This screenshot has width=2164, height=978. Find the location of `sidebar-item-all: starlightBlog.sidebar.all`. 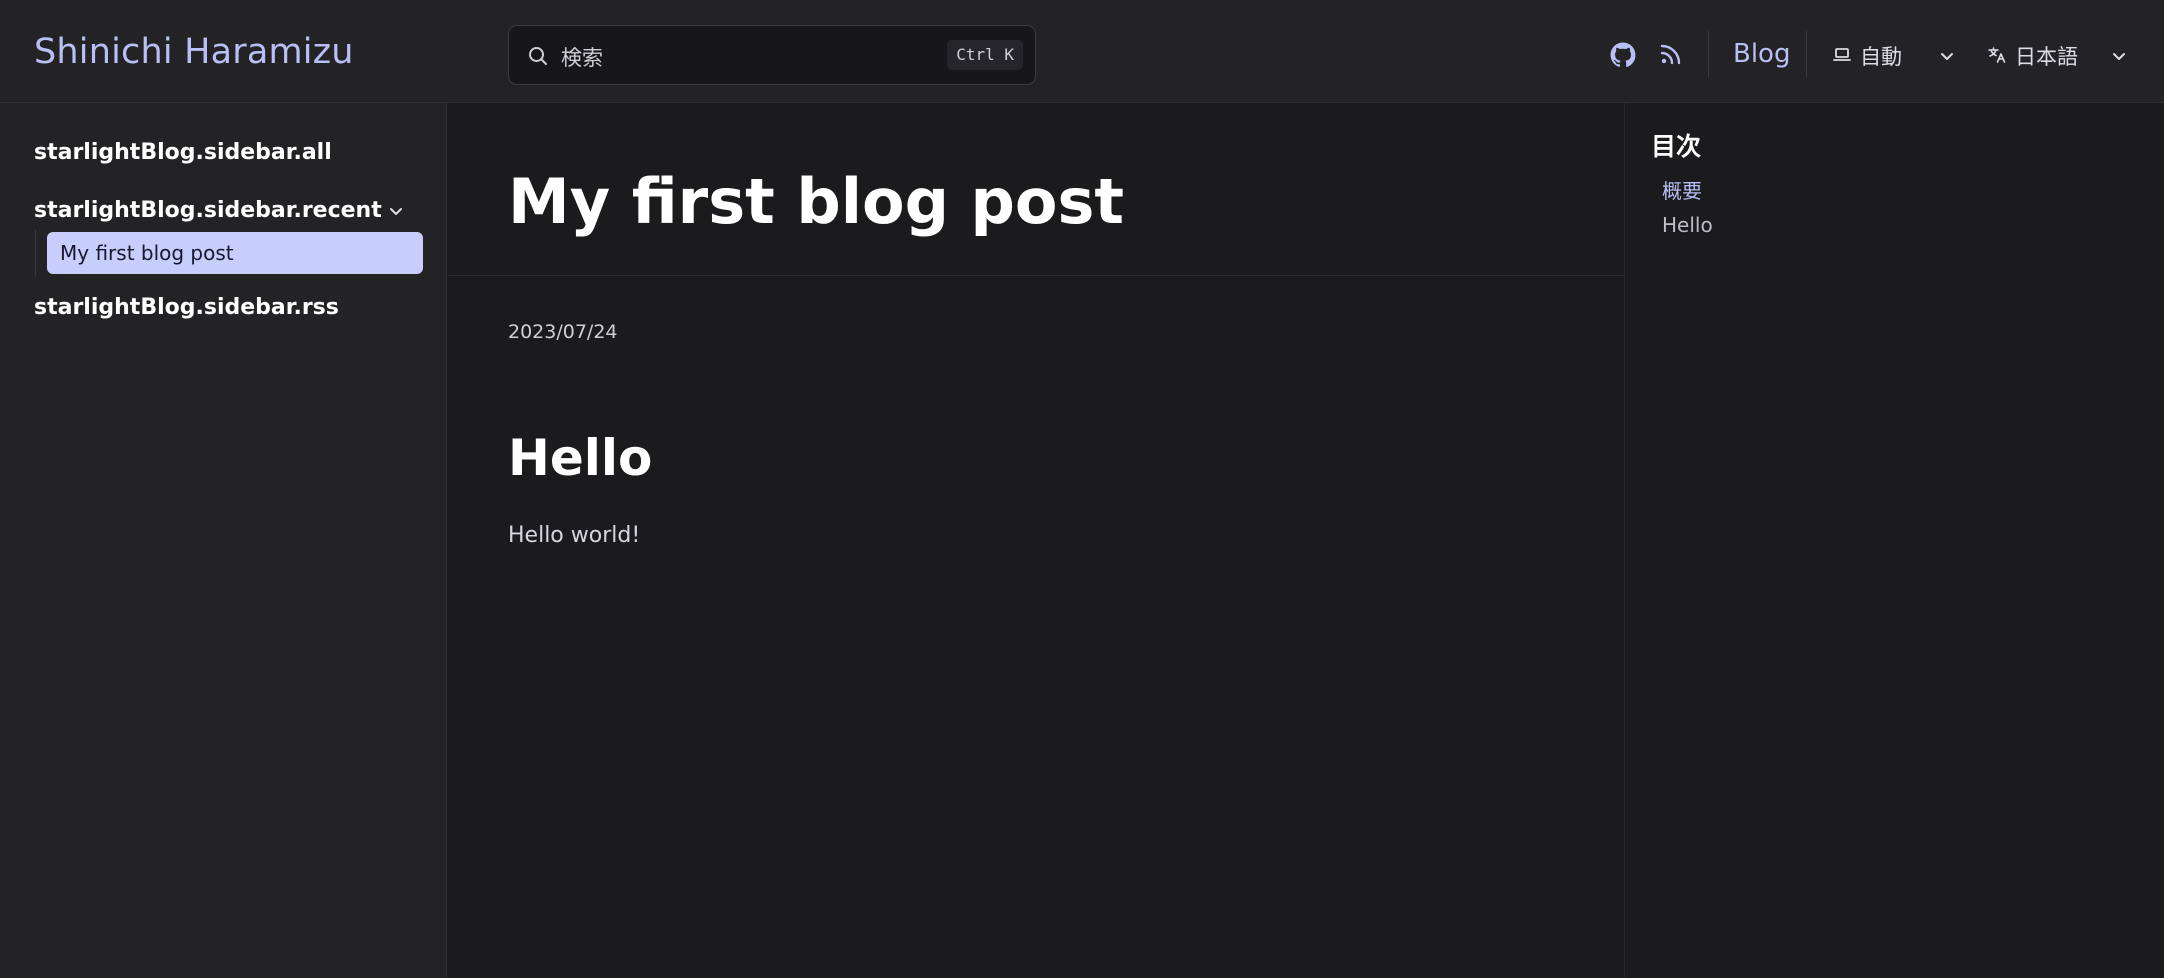

sidebar-item-all: starlightBlog.sidebar.all is located at coordinates (183, 152).